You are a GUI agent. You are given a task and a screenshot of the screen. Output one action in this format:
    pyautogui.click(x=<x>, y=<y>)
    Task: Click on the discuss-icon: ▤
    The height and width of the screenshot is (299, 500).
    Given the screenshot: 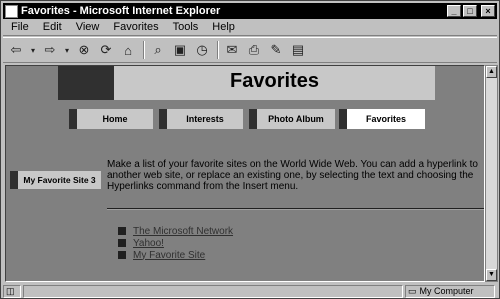 What is the action you would take?
    pyautogui.click(x=298, y=50)
    